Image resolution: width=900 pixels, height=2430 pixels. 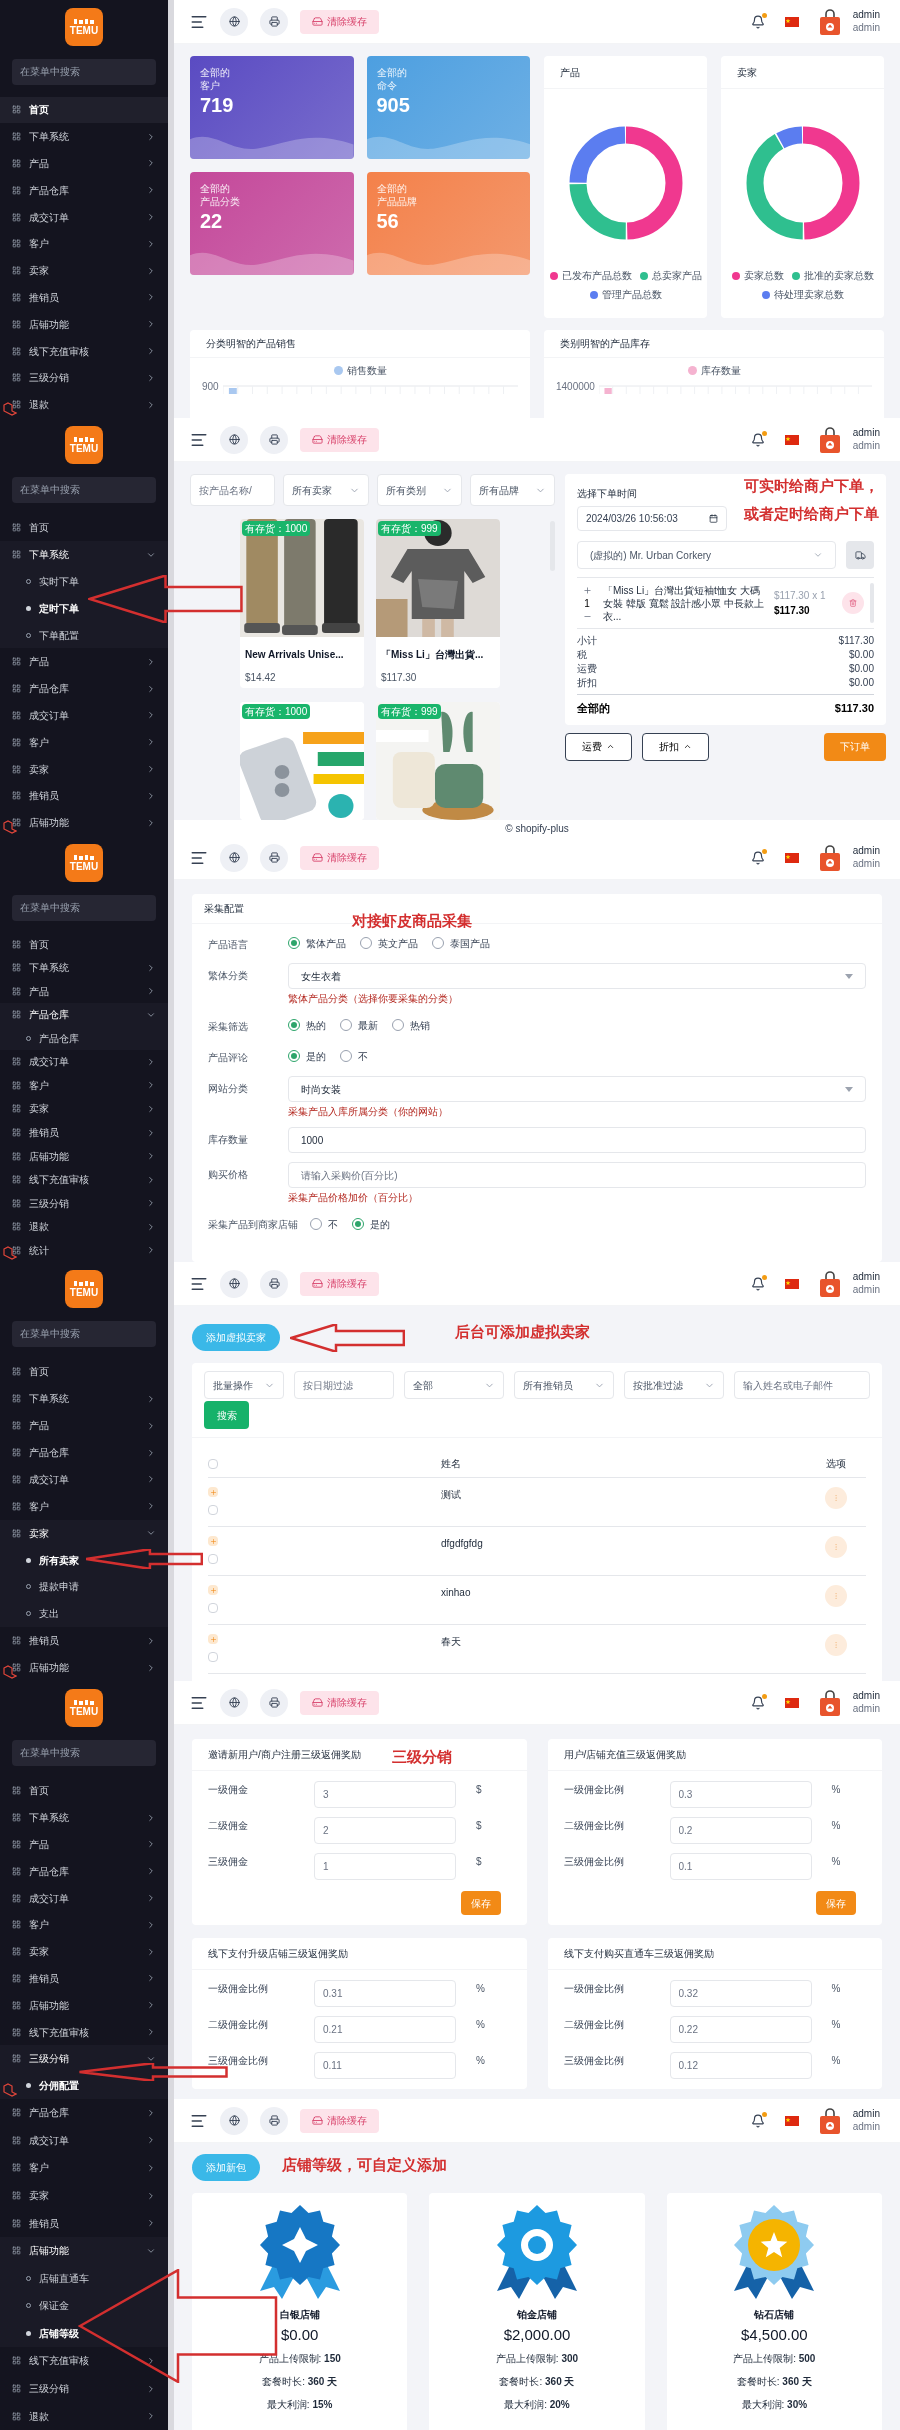 What do you see at coordinates (791, 2120) in the screenshot?
I see `flag-icon` at bounding box center [791, 2120].